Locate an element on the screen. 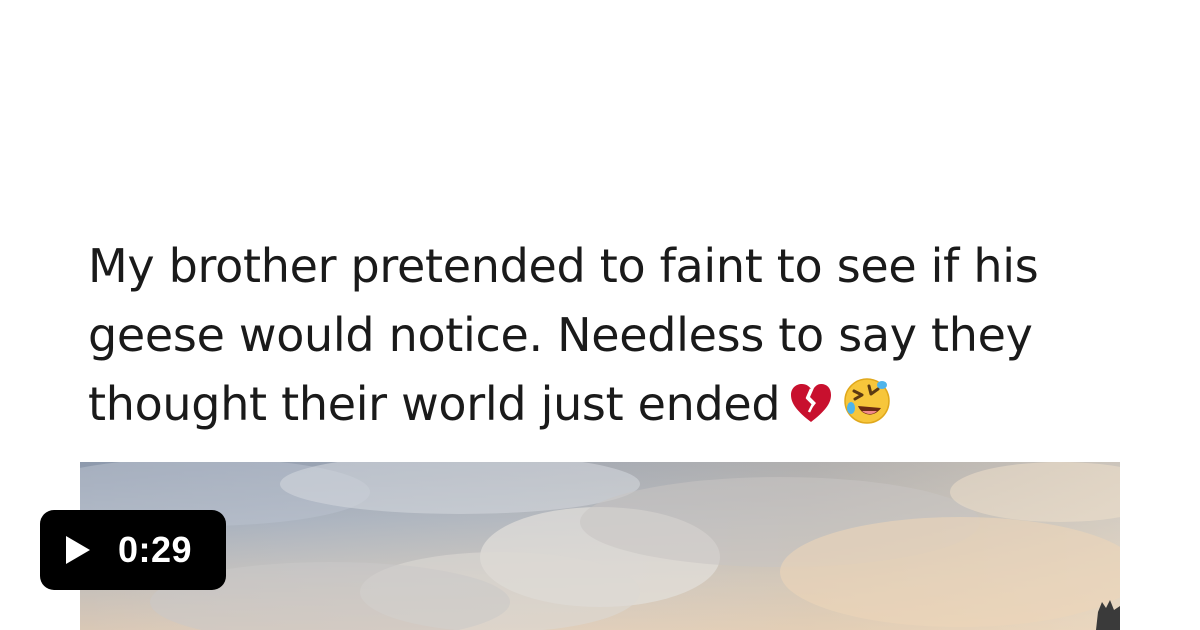 This screenshot has height=630, width=1200. video-duration: 0:29 is located at coordinates (155, 549).